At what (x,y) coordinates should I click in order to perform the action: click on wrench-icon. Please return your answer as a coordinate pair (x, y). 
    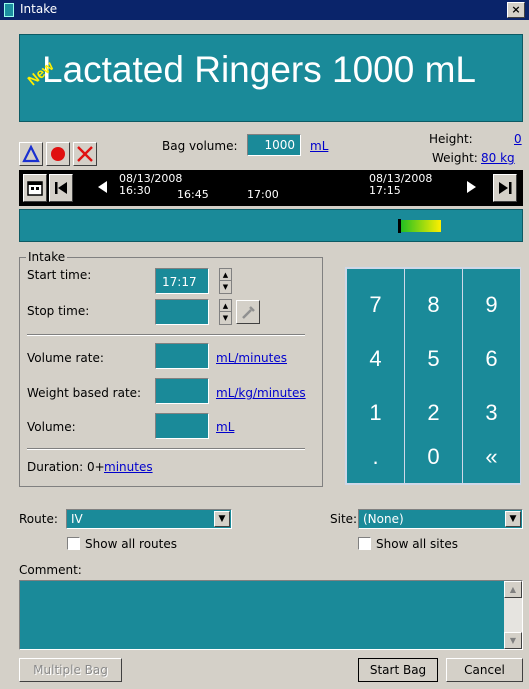
    Looking at the image, I should click on (248, 312).